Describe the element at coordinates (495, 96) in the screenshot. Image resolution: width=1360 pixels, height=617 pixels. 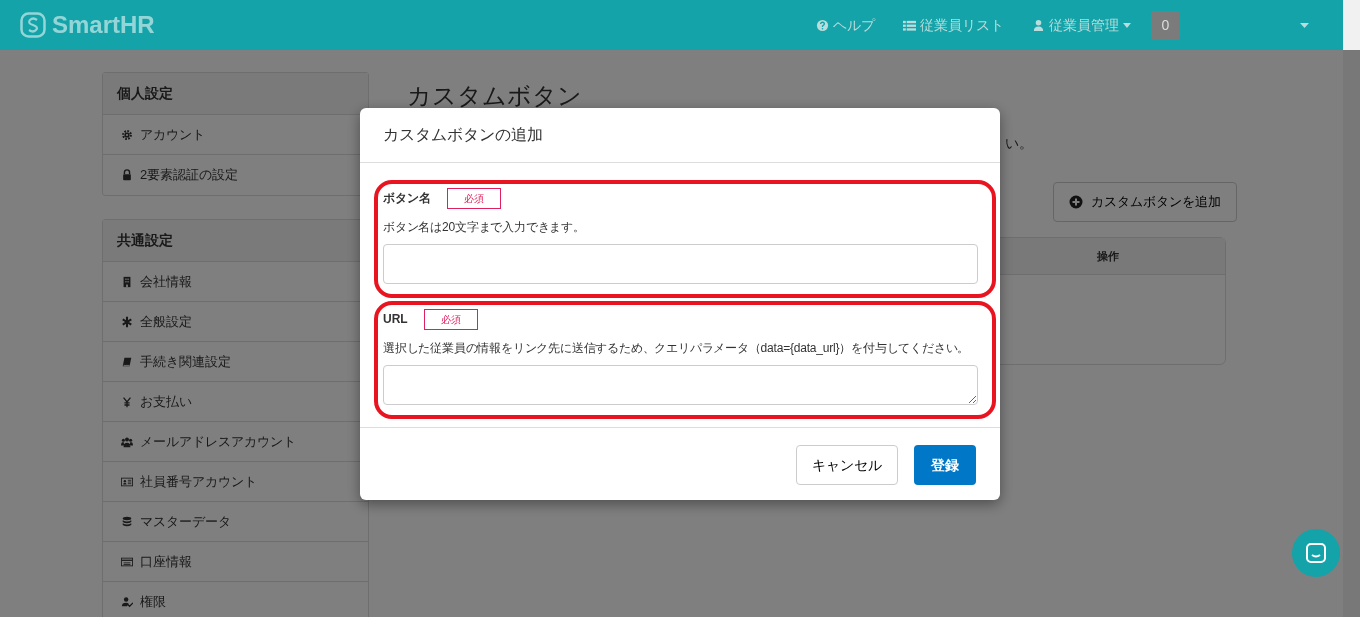
I see `page-title: カスタムボタン` at that location.